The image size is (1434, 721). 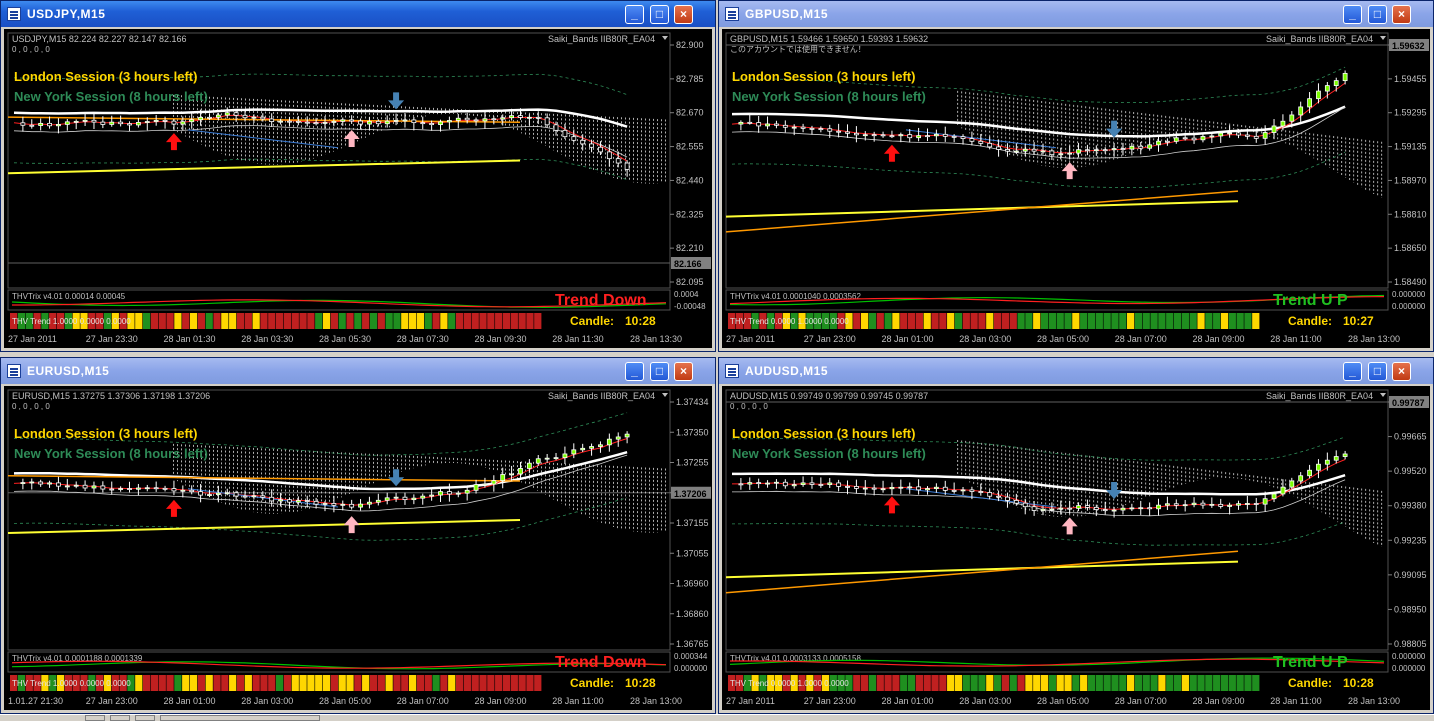 I want to click on current-price-label: 1.59632, so click(x=1408, y=46).